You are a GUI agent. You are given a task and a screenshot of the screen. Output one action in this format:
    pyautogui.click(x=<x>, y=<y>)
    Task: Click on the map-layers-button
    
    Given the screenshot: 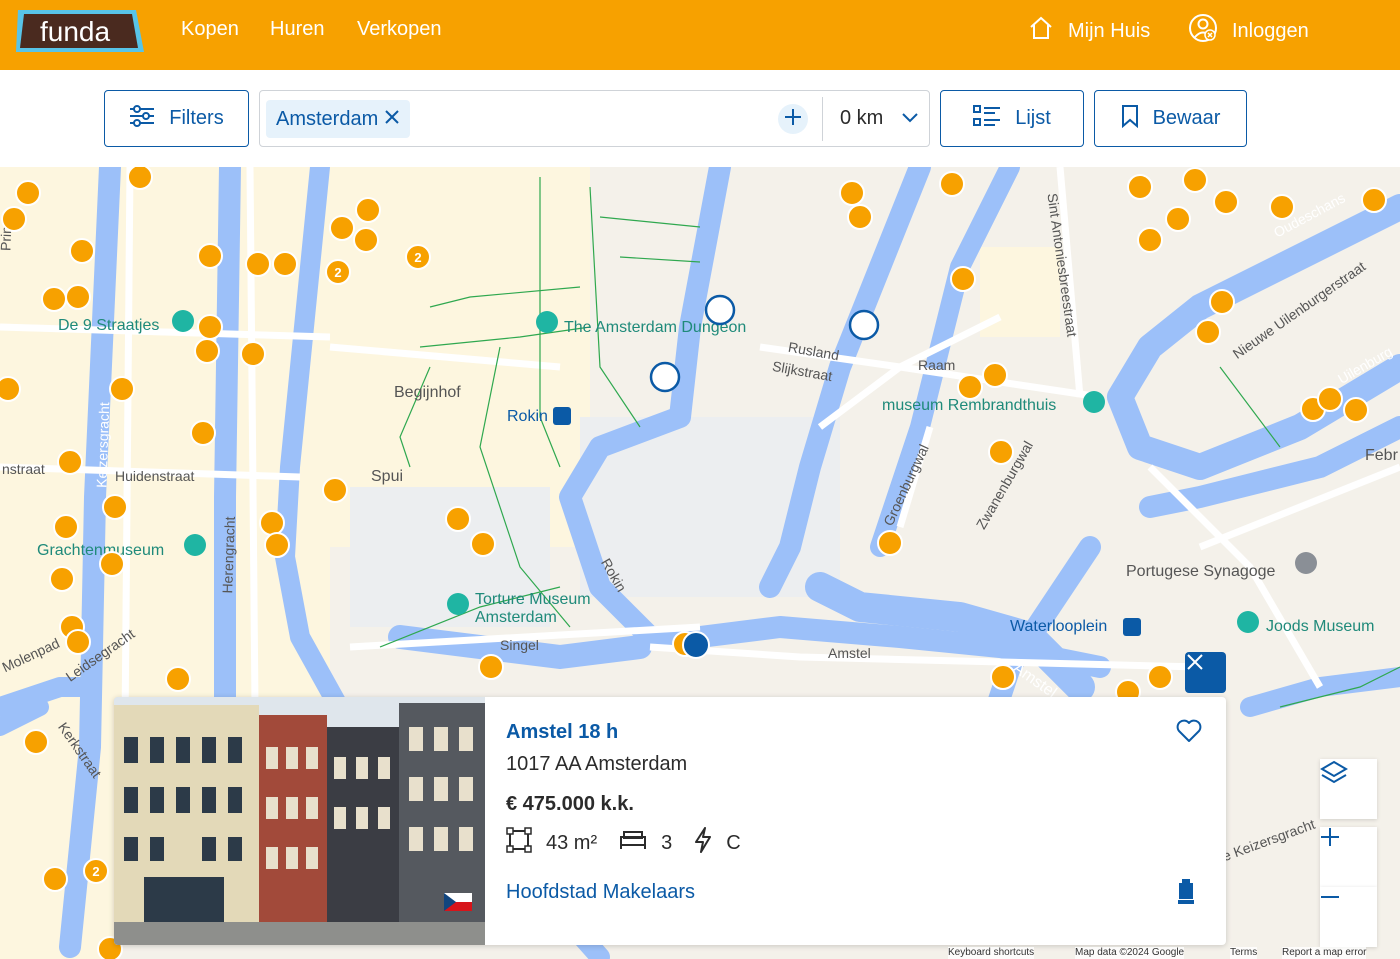 What is the action you would take?
    pyautogui.click(x=1348, y=789)
    